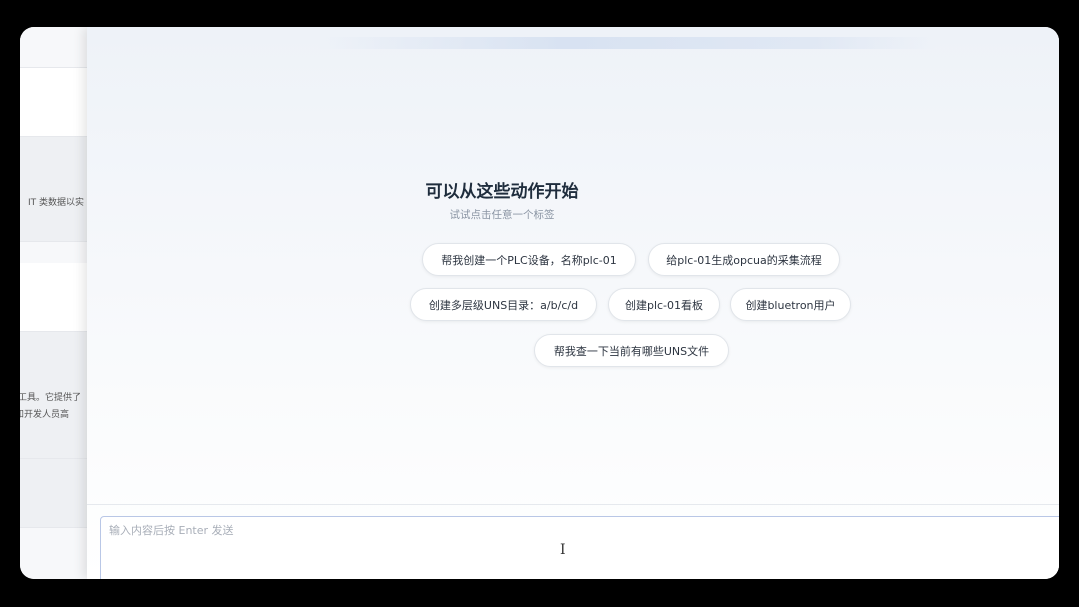  I want to click on chat-input-container, so click(579, 547).